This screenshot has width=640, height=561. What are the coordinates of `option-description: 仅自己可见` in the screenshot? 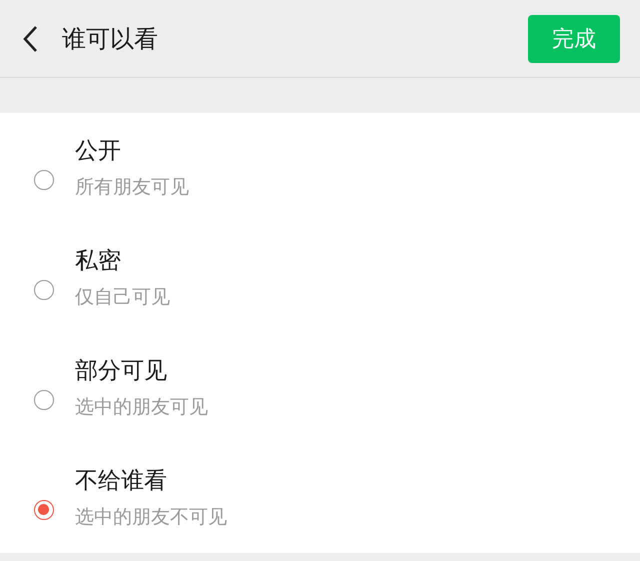 It's located at (122, 297).